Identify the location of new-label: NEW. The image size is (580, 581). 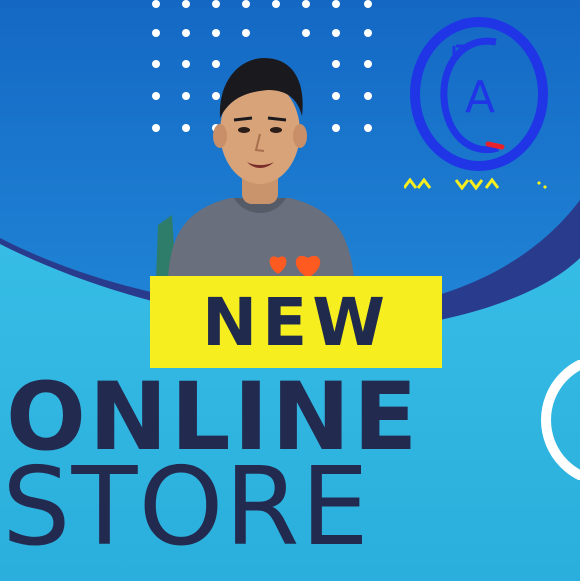
(296, 322).